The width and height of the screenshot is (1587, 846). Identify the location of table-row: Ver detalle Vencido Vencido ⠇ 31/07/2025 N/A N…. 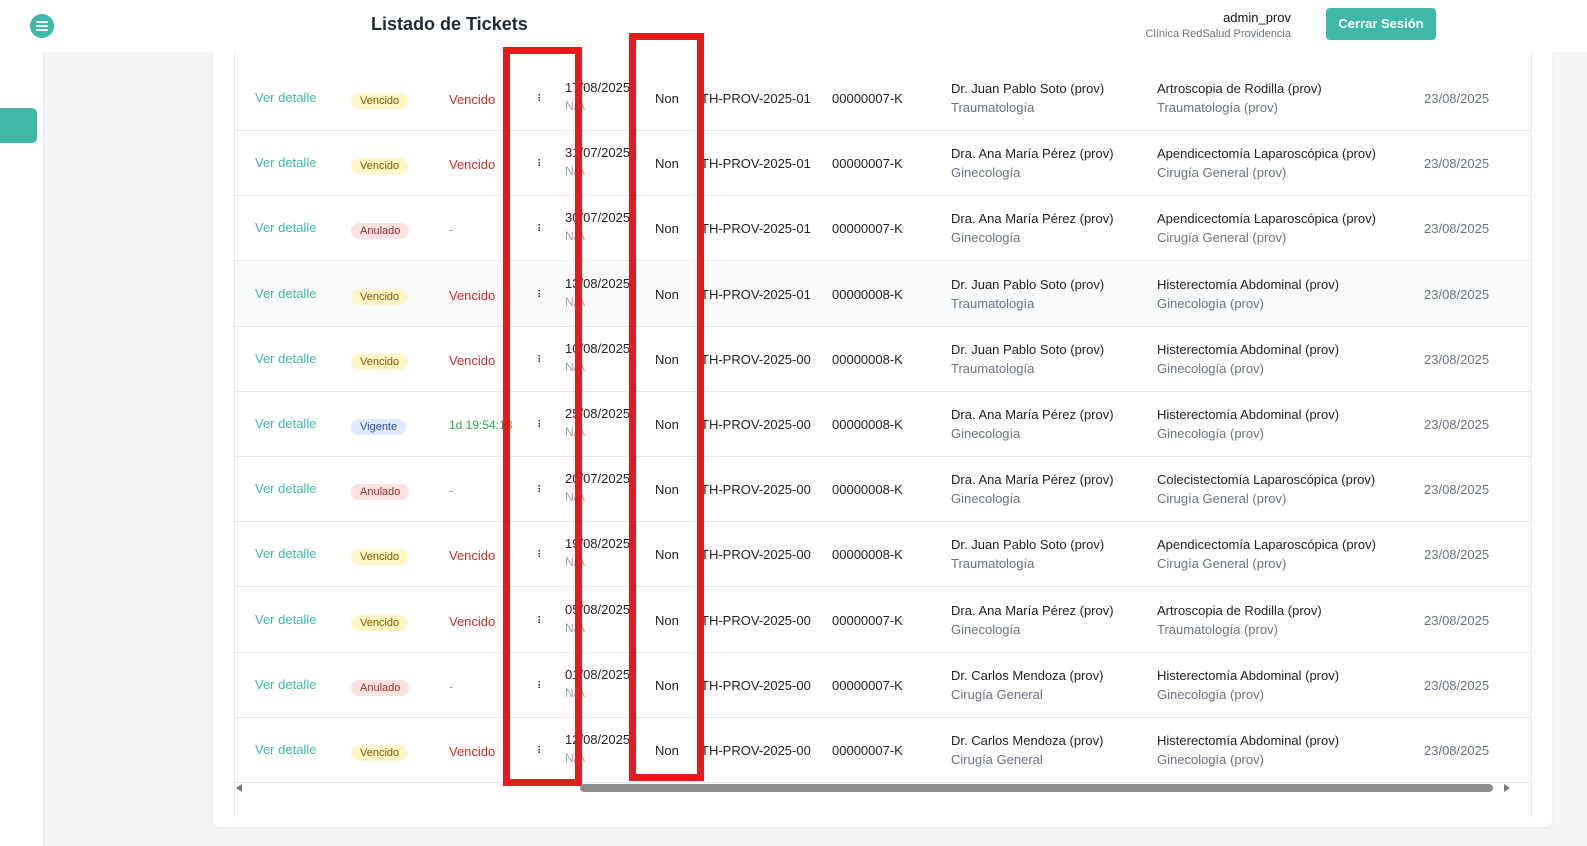
(883, 164).